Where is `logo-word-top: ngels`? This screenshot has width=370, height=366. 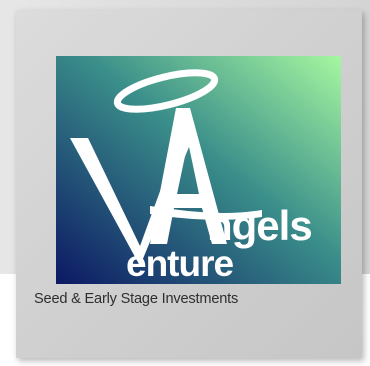
logo-word-top: ngels is located at coordinates (259, 225).